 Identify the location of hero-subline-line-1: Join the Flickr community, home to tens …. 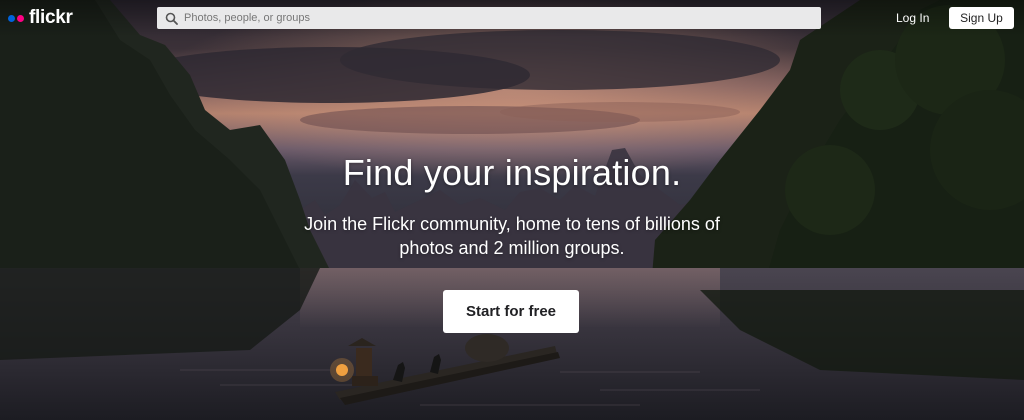
(512, 224).